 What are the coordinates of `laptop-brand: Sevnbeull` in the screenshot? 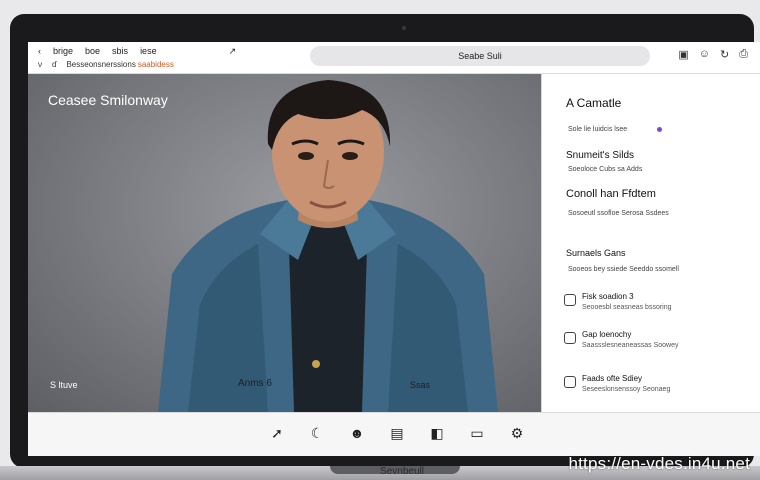 It's located at (402, 471).